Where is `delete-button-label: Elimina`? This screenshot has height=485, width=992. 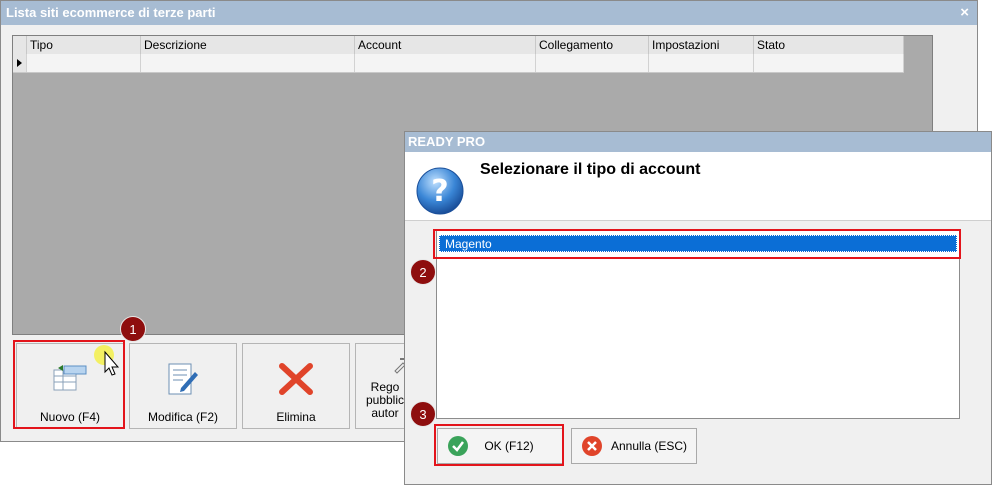
delete-button-label: Elimina is located at coordinates (296, 417).